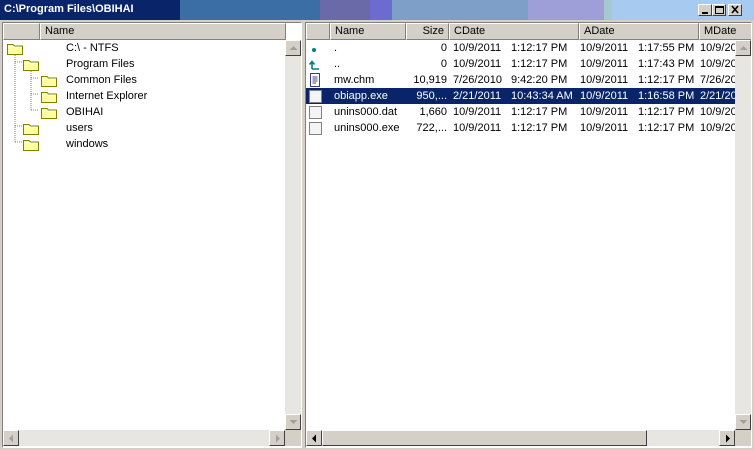  What do you see at coordinates (79, 128) in the screenshot?
I see `tree-item-label: users` at bounding box center [79, 128].